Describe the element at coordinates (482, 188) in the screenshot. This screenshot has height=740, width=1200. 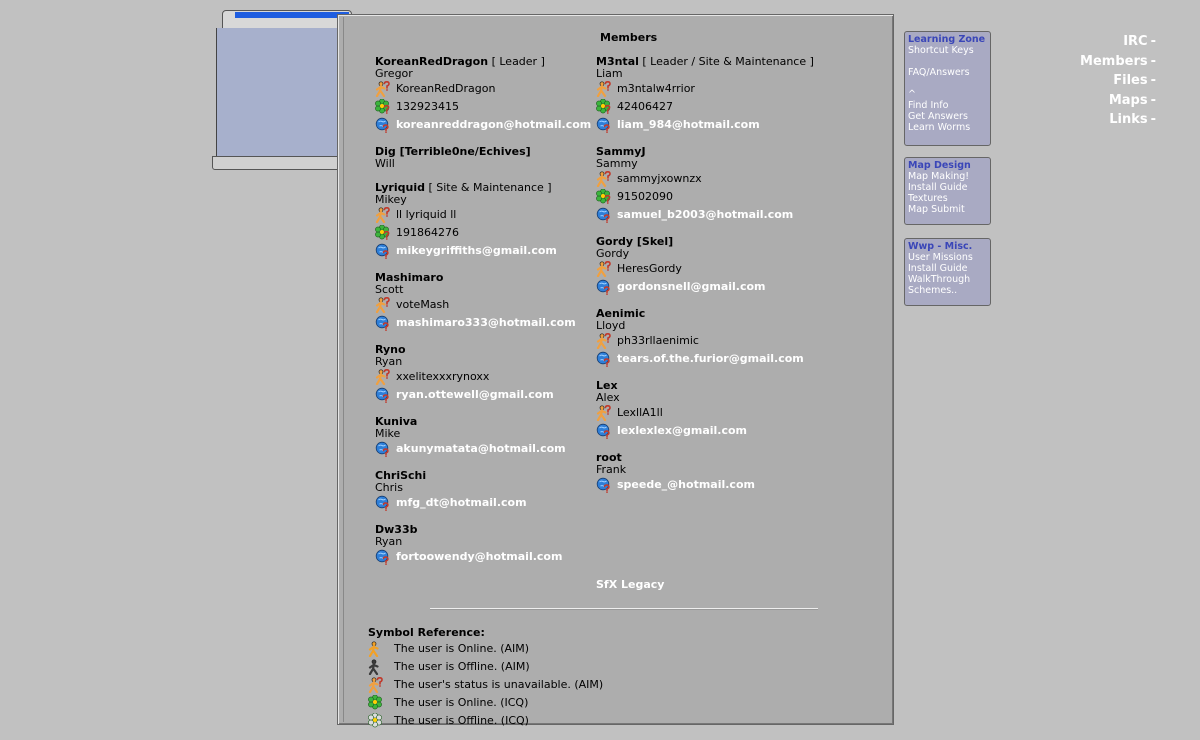
I see `member-header: Lyriquid [ Site & Maintenance ]` at that location.